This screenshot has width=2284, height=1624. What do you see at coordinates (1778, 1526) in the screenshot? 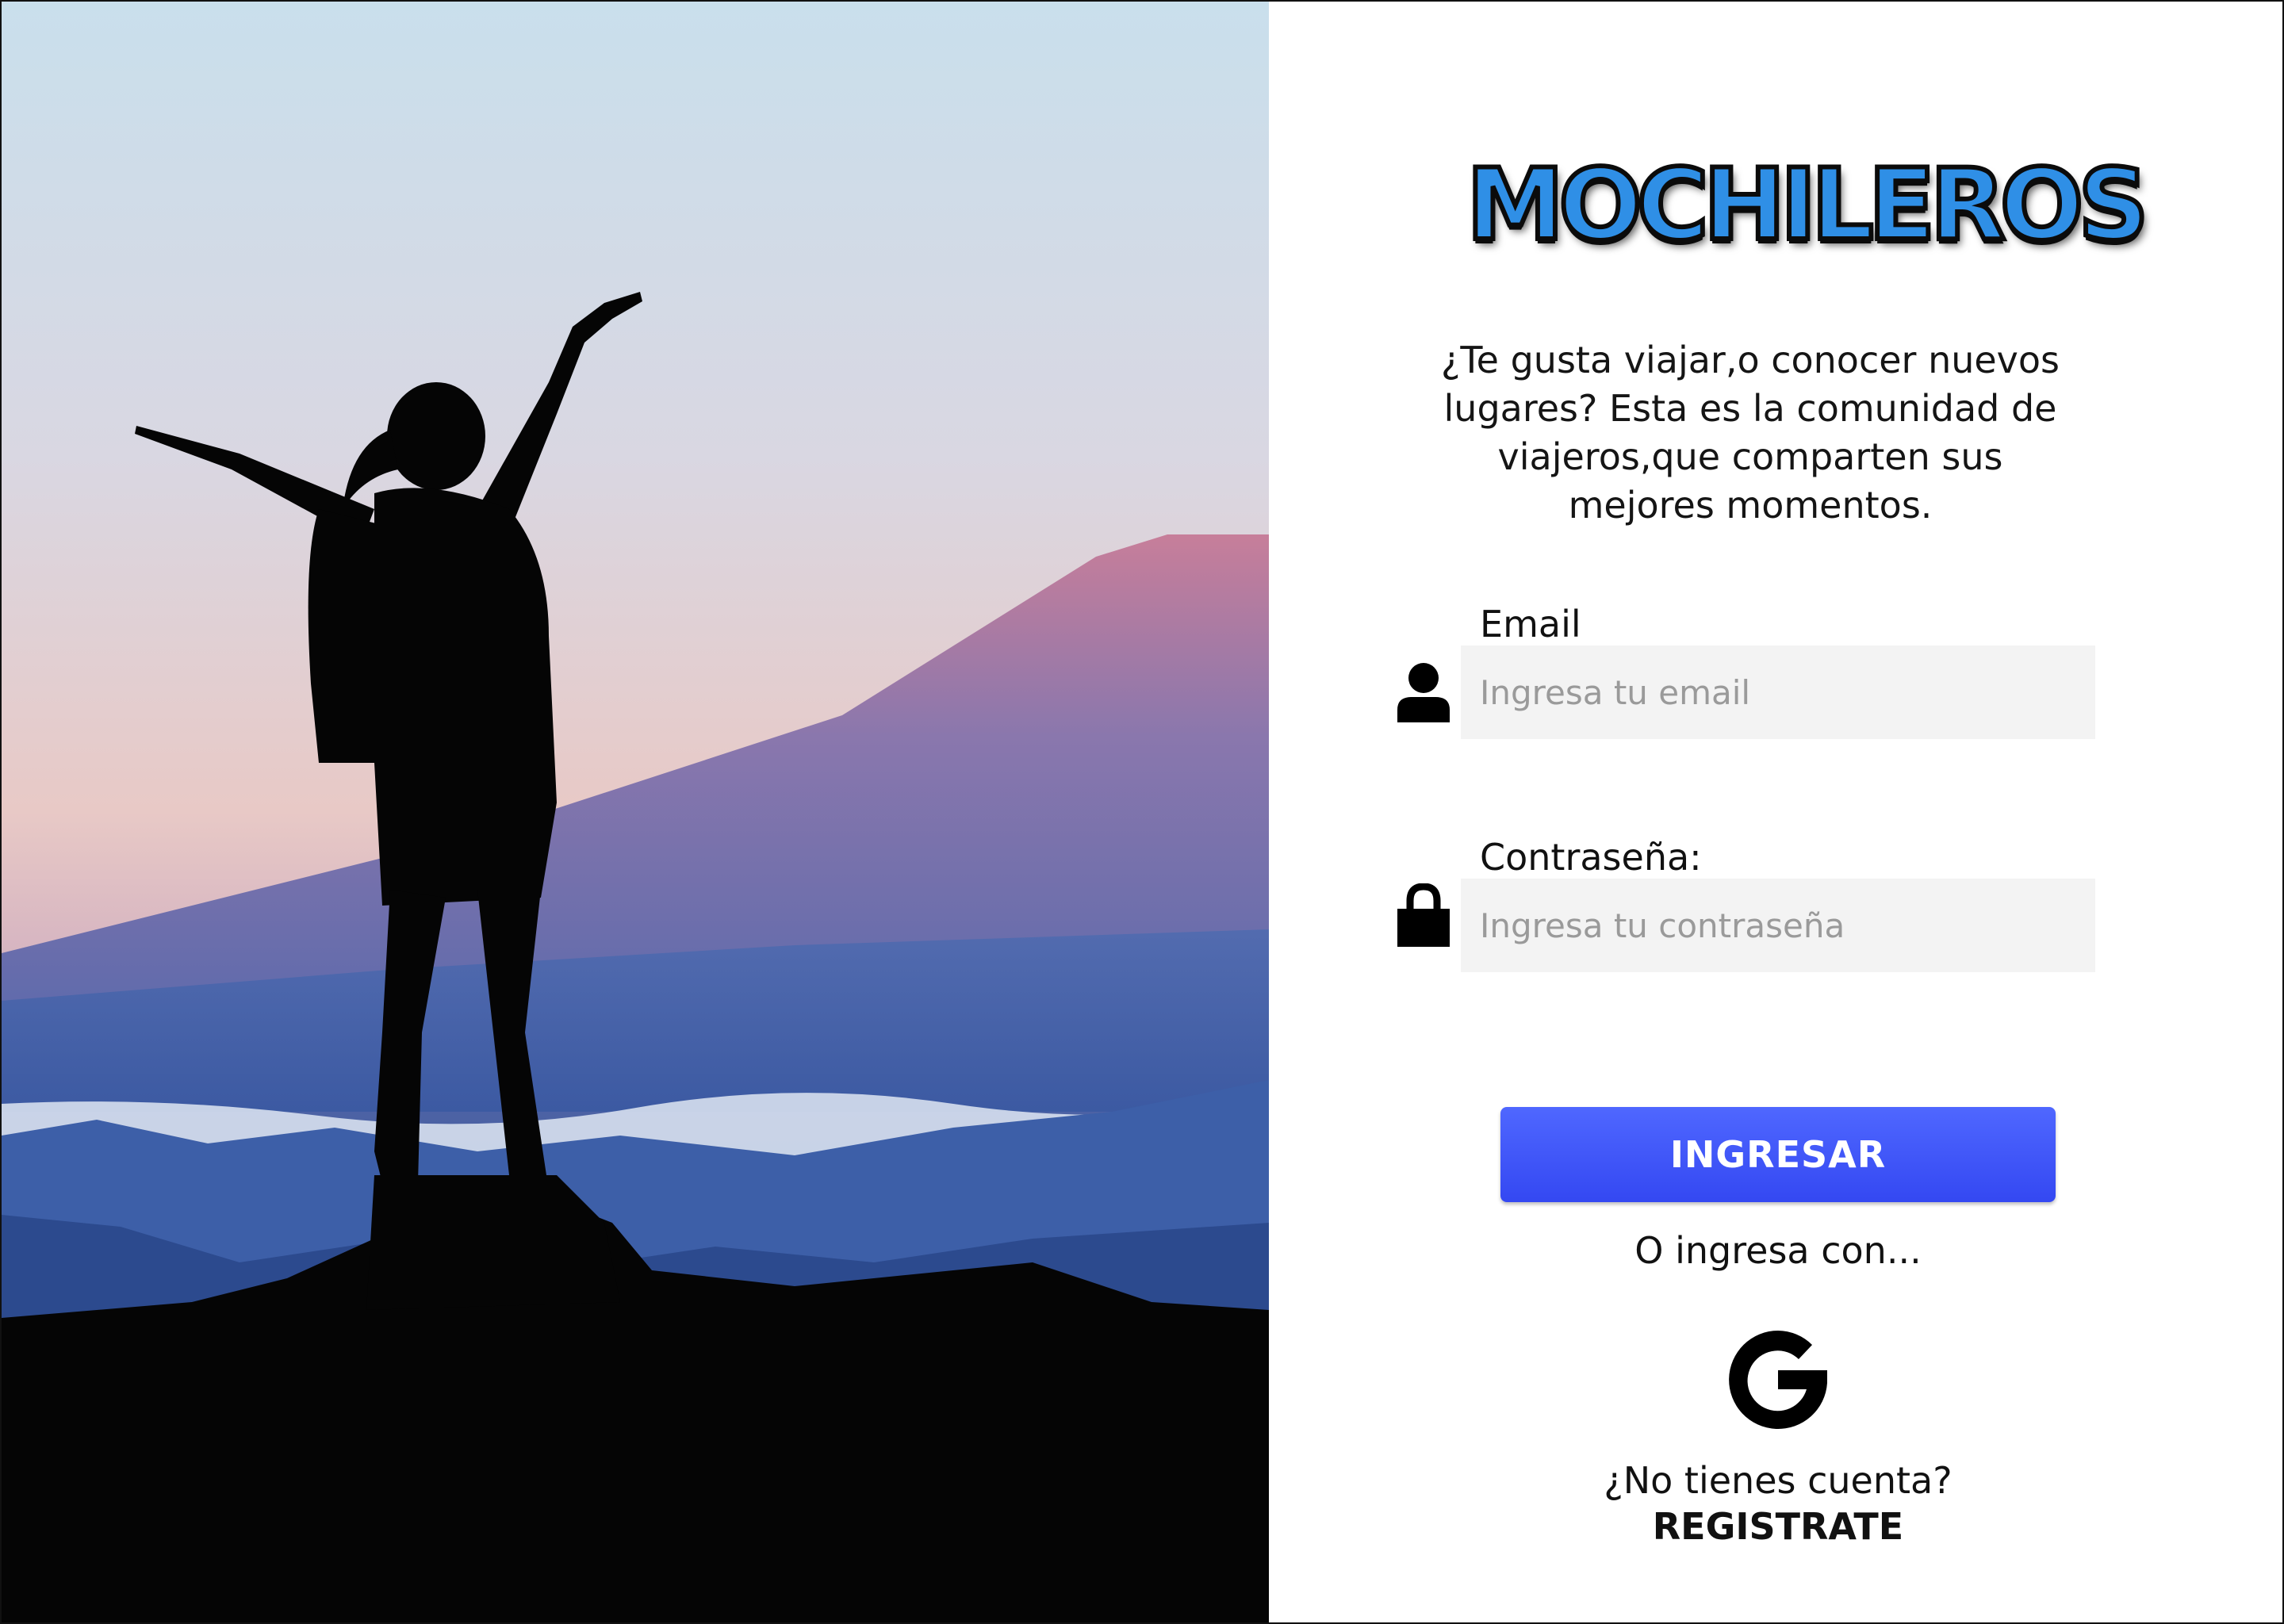
I see `register-link: REGISTRATE` at bounding box center [1778, 1526].